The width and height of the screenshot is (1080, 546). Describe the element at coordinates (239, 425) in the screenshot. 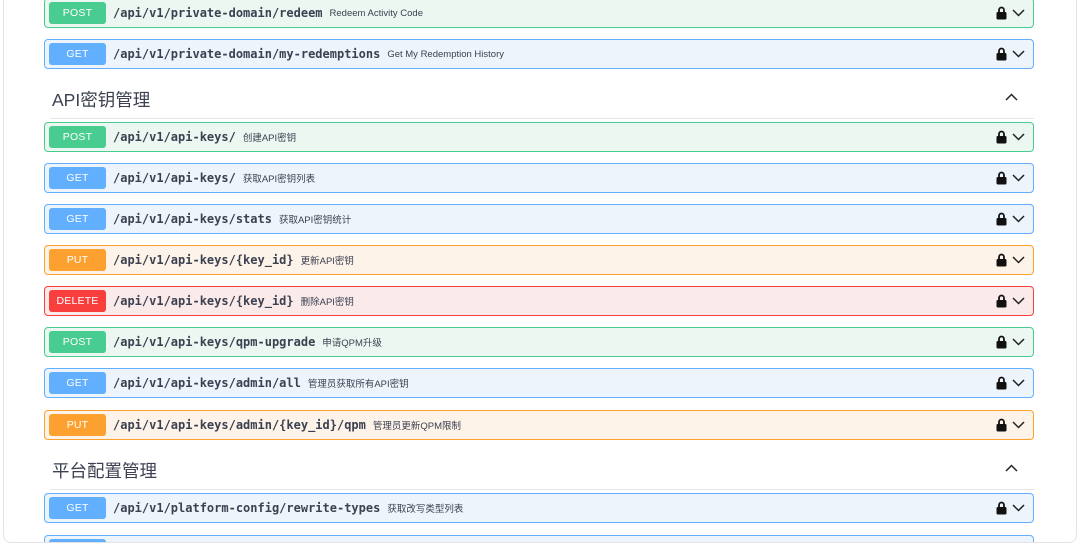

I see `operation-path: /api/v1/api-keys/admin/{key_id}/qpm` at that location.